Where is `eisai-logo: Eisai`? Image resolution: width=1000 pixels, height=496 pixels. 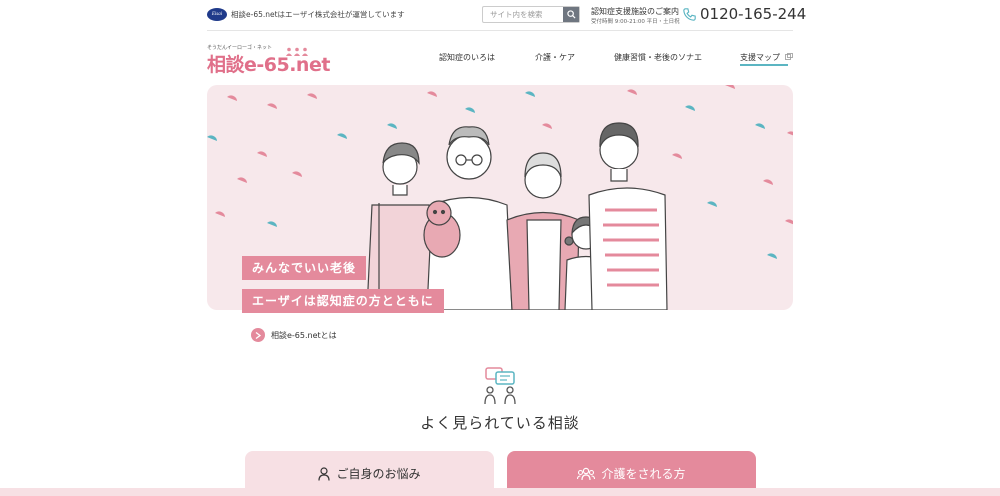
eisai-logo: Eisai is located at coordinates (217, 14).